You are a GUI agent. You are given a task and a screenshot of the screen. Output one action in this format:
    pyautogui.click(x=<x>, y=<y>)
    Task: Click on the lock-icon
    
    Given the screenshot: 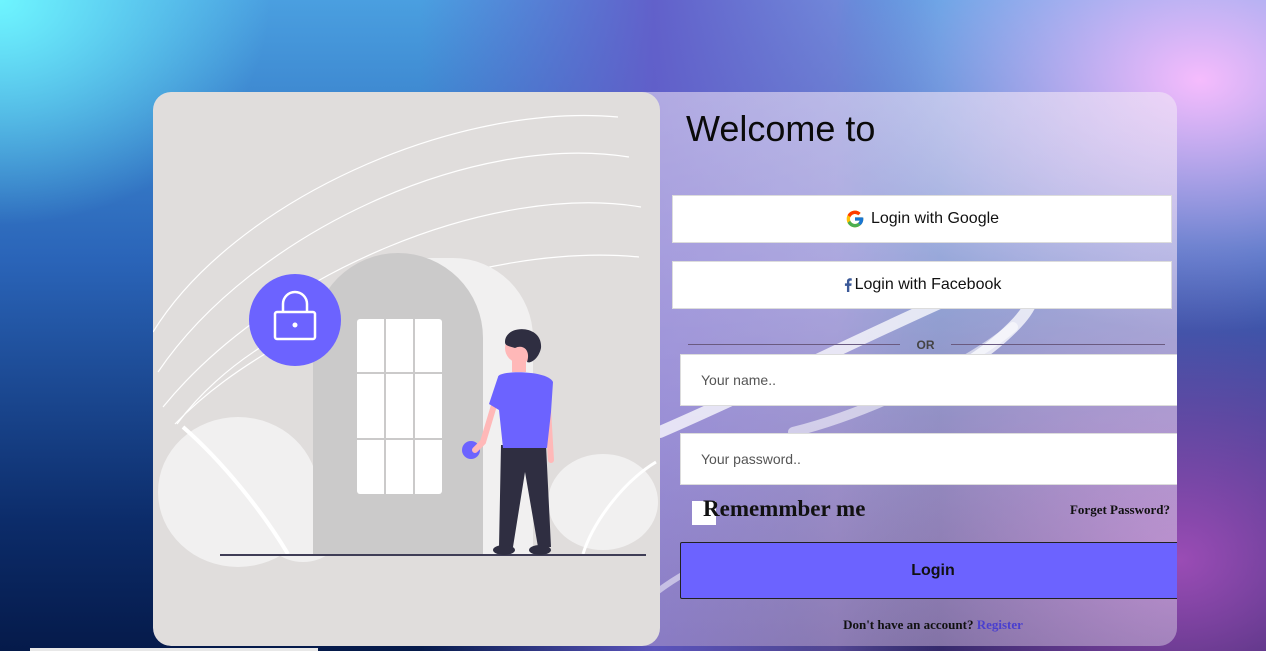 What is the action you would take?
    pyautogui.click(x=295, y=320)
    